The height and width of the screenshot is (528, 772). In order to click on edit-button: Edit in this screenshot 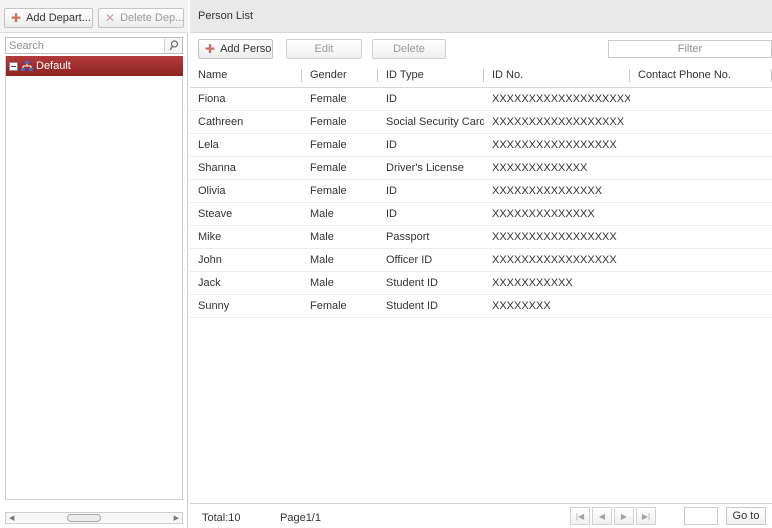, I will do `click(324, 49)`.